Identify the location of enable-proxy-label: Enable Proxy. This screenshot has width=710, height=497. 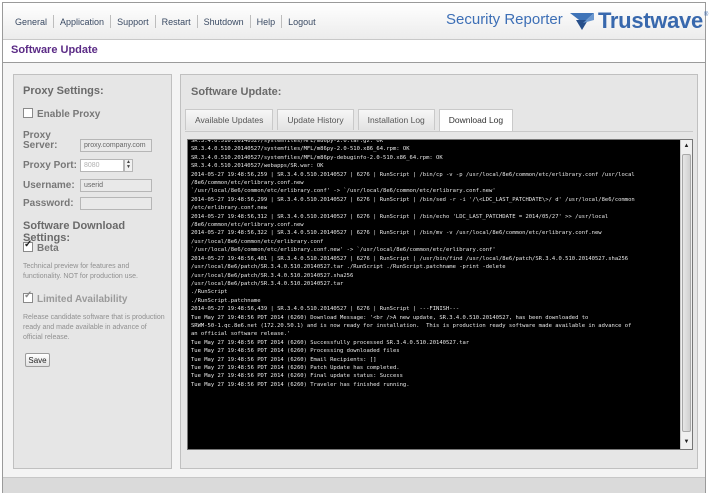
(69, 114).